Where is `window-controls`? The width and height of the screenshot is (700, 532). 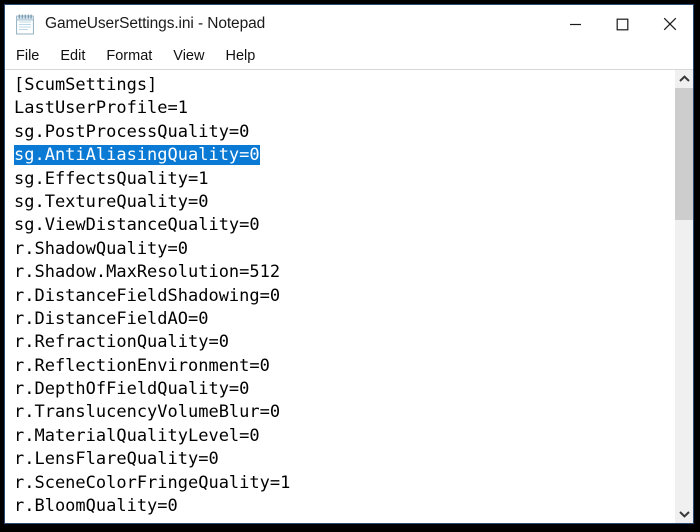 window-controls is located at coordinates (622, 24).